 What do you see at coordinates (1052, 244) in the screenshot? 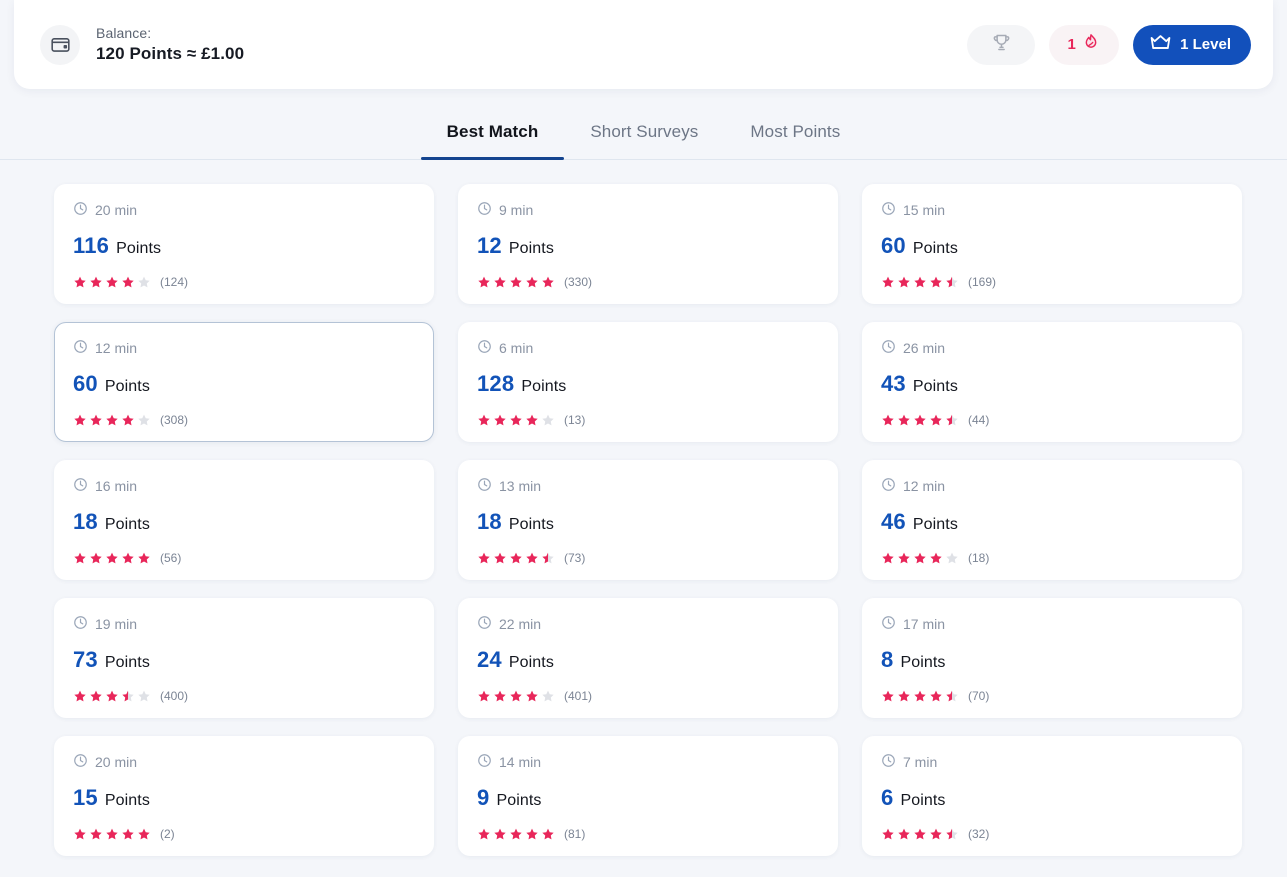
I see `survey-card: 15 min 60 Points (169)` at bounding box center [1052, 244].